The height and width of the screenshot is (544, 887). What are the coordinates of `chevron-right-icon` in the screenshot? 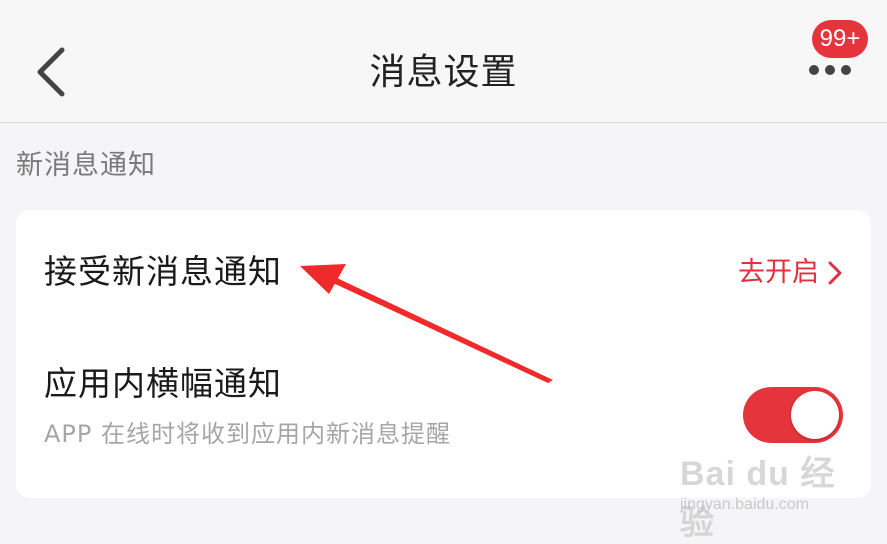 It's located at (835, 273).